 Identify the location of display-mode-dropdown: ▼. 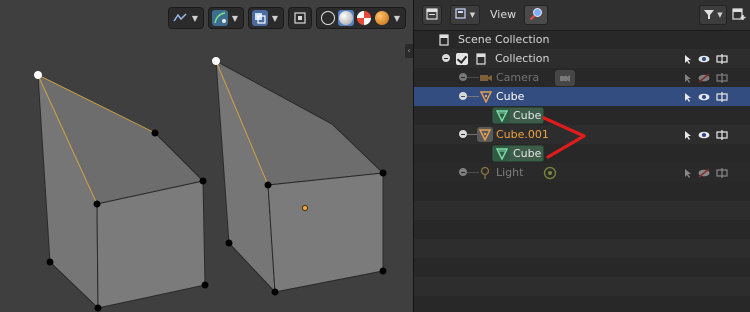
(465, 15).